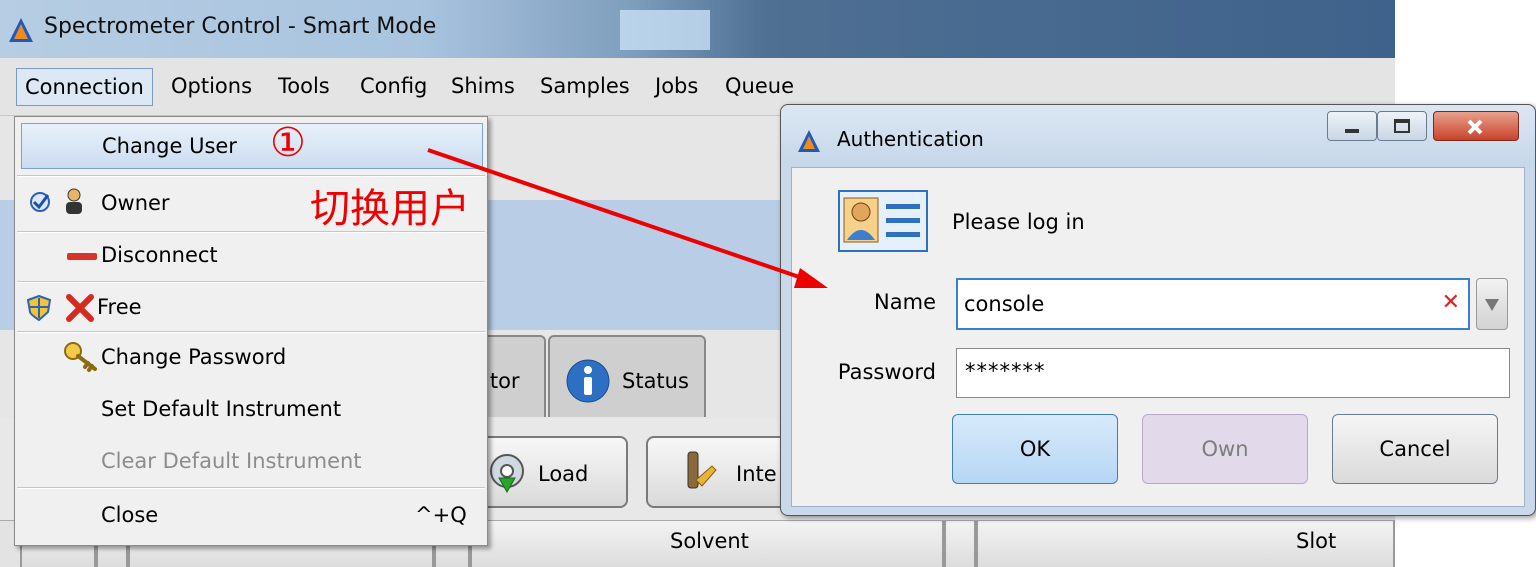  What do you see at coordinates (304, 87) in the screenshot?
I see `menu-tools: Tools` at bounding box center [304, 87].